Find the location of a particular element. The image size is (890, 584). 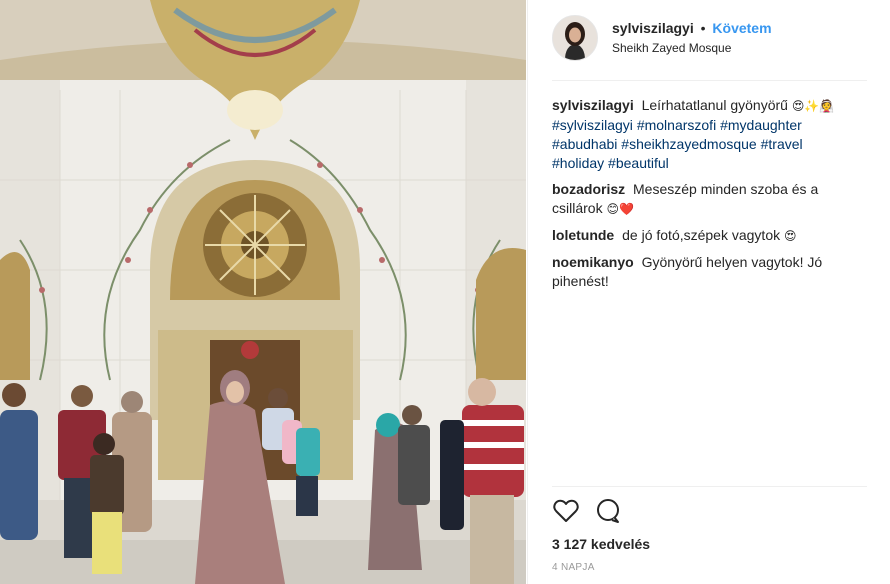

comment-emoji: 😍 is located at coordinates (790, 236).